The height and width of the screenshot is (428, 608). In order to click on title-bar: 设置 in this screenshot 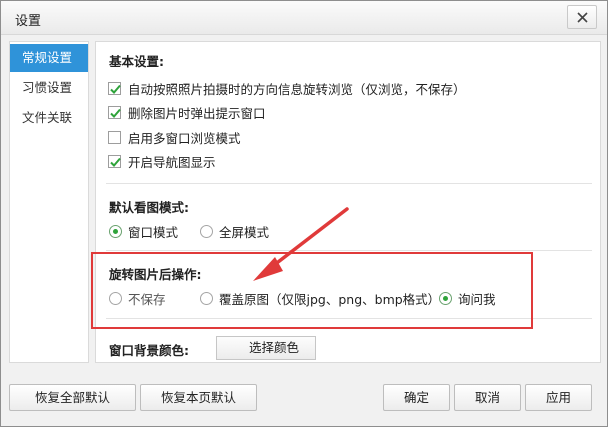, I will do `click(304, 18)`.